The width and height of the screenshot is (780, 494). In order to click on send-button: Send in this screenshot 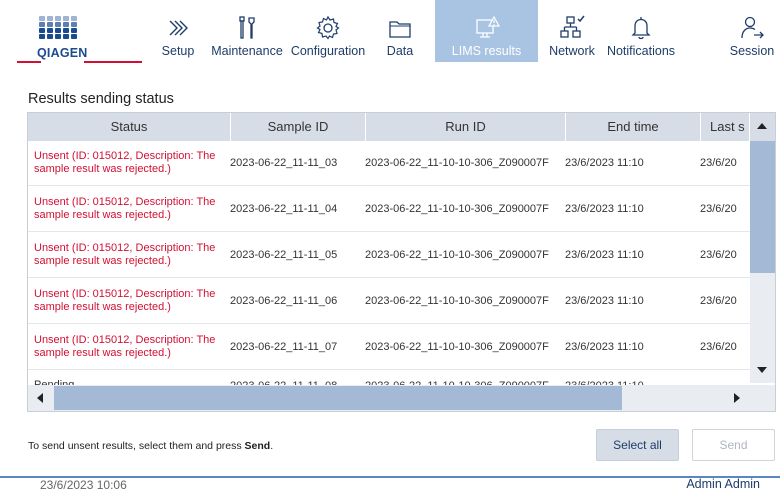, I will do `click(733, 445)`.